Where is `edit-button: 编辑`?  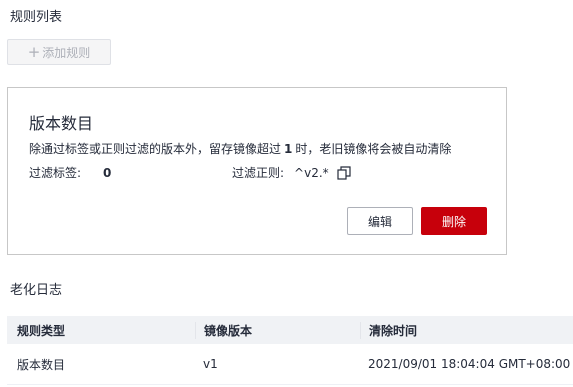
edit-button: 编辑 is located at coordinates (380, 221).